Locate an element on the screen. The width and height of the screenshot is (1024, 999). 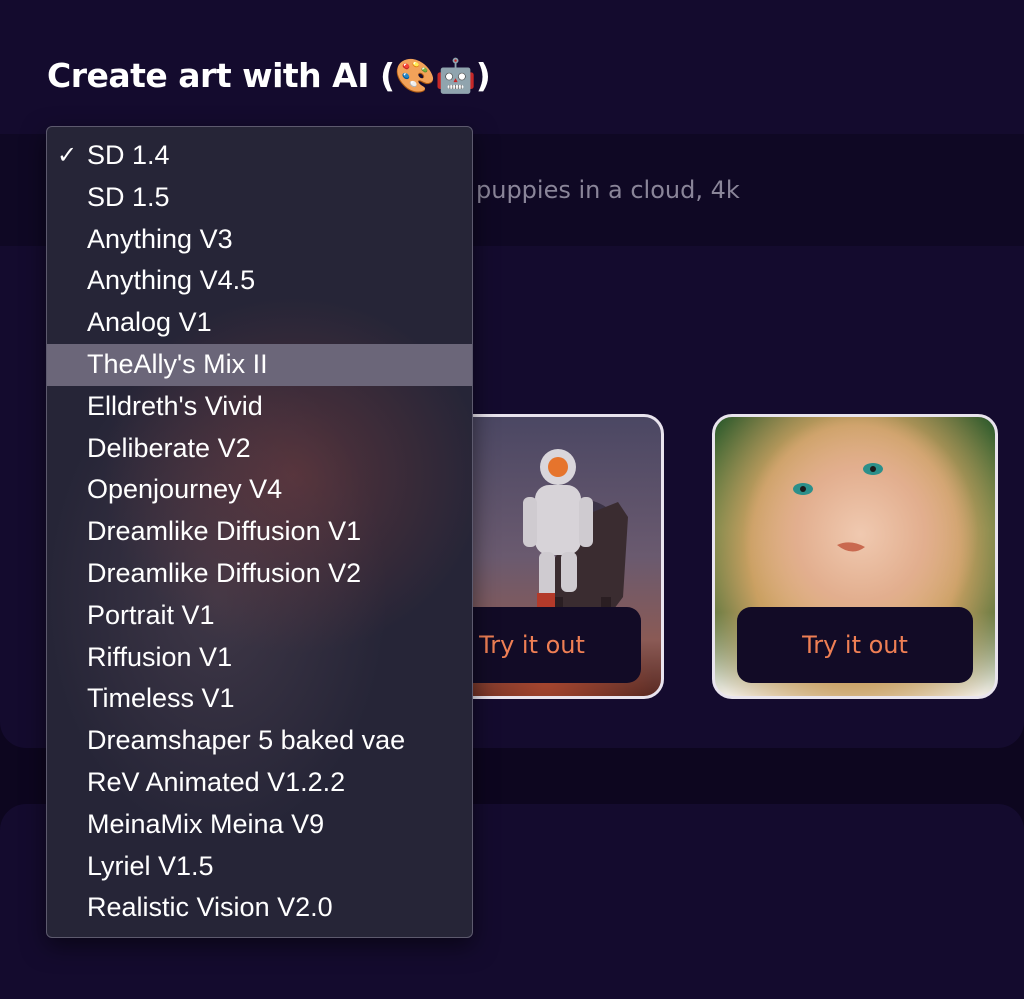
dropdown-option: Realistic Vision V2.0 is located at coordinates (259, 908).